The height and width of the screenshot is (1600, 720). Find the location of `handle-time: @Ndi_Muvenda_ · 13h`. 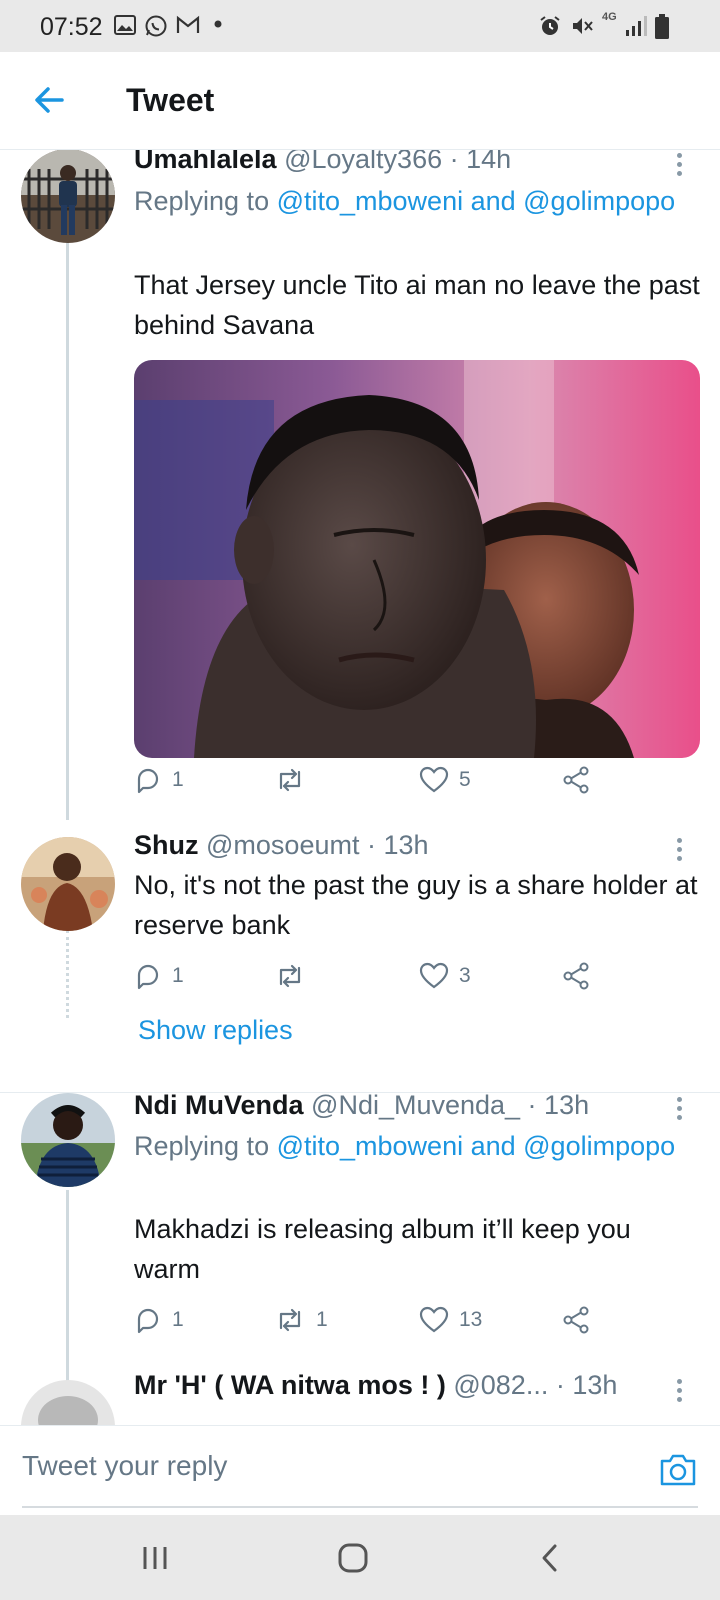

handle-time: @Ndi_Muvenda_ · 13h is located at coordinates (450, 1105).